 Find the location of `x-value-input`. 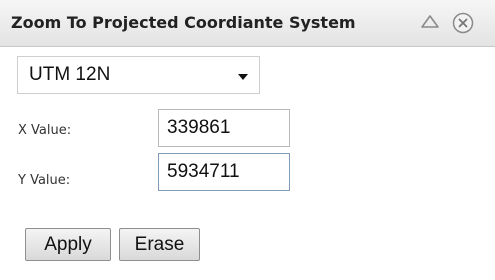

x-value-input is located at coordinates (224, 128).